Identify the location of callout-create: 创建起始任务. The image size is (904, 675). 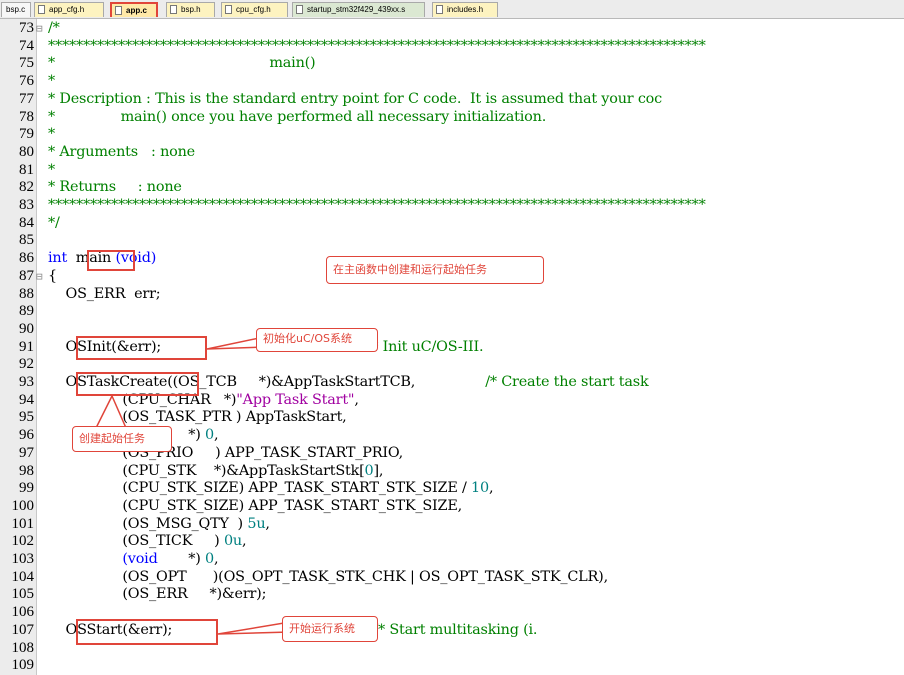
(122, 439).